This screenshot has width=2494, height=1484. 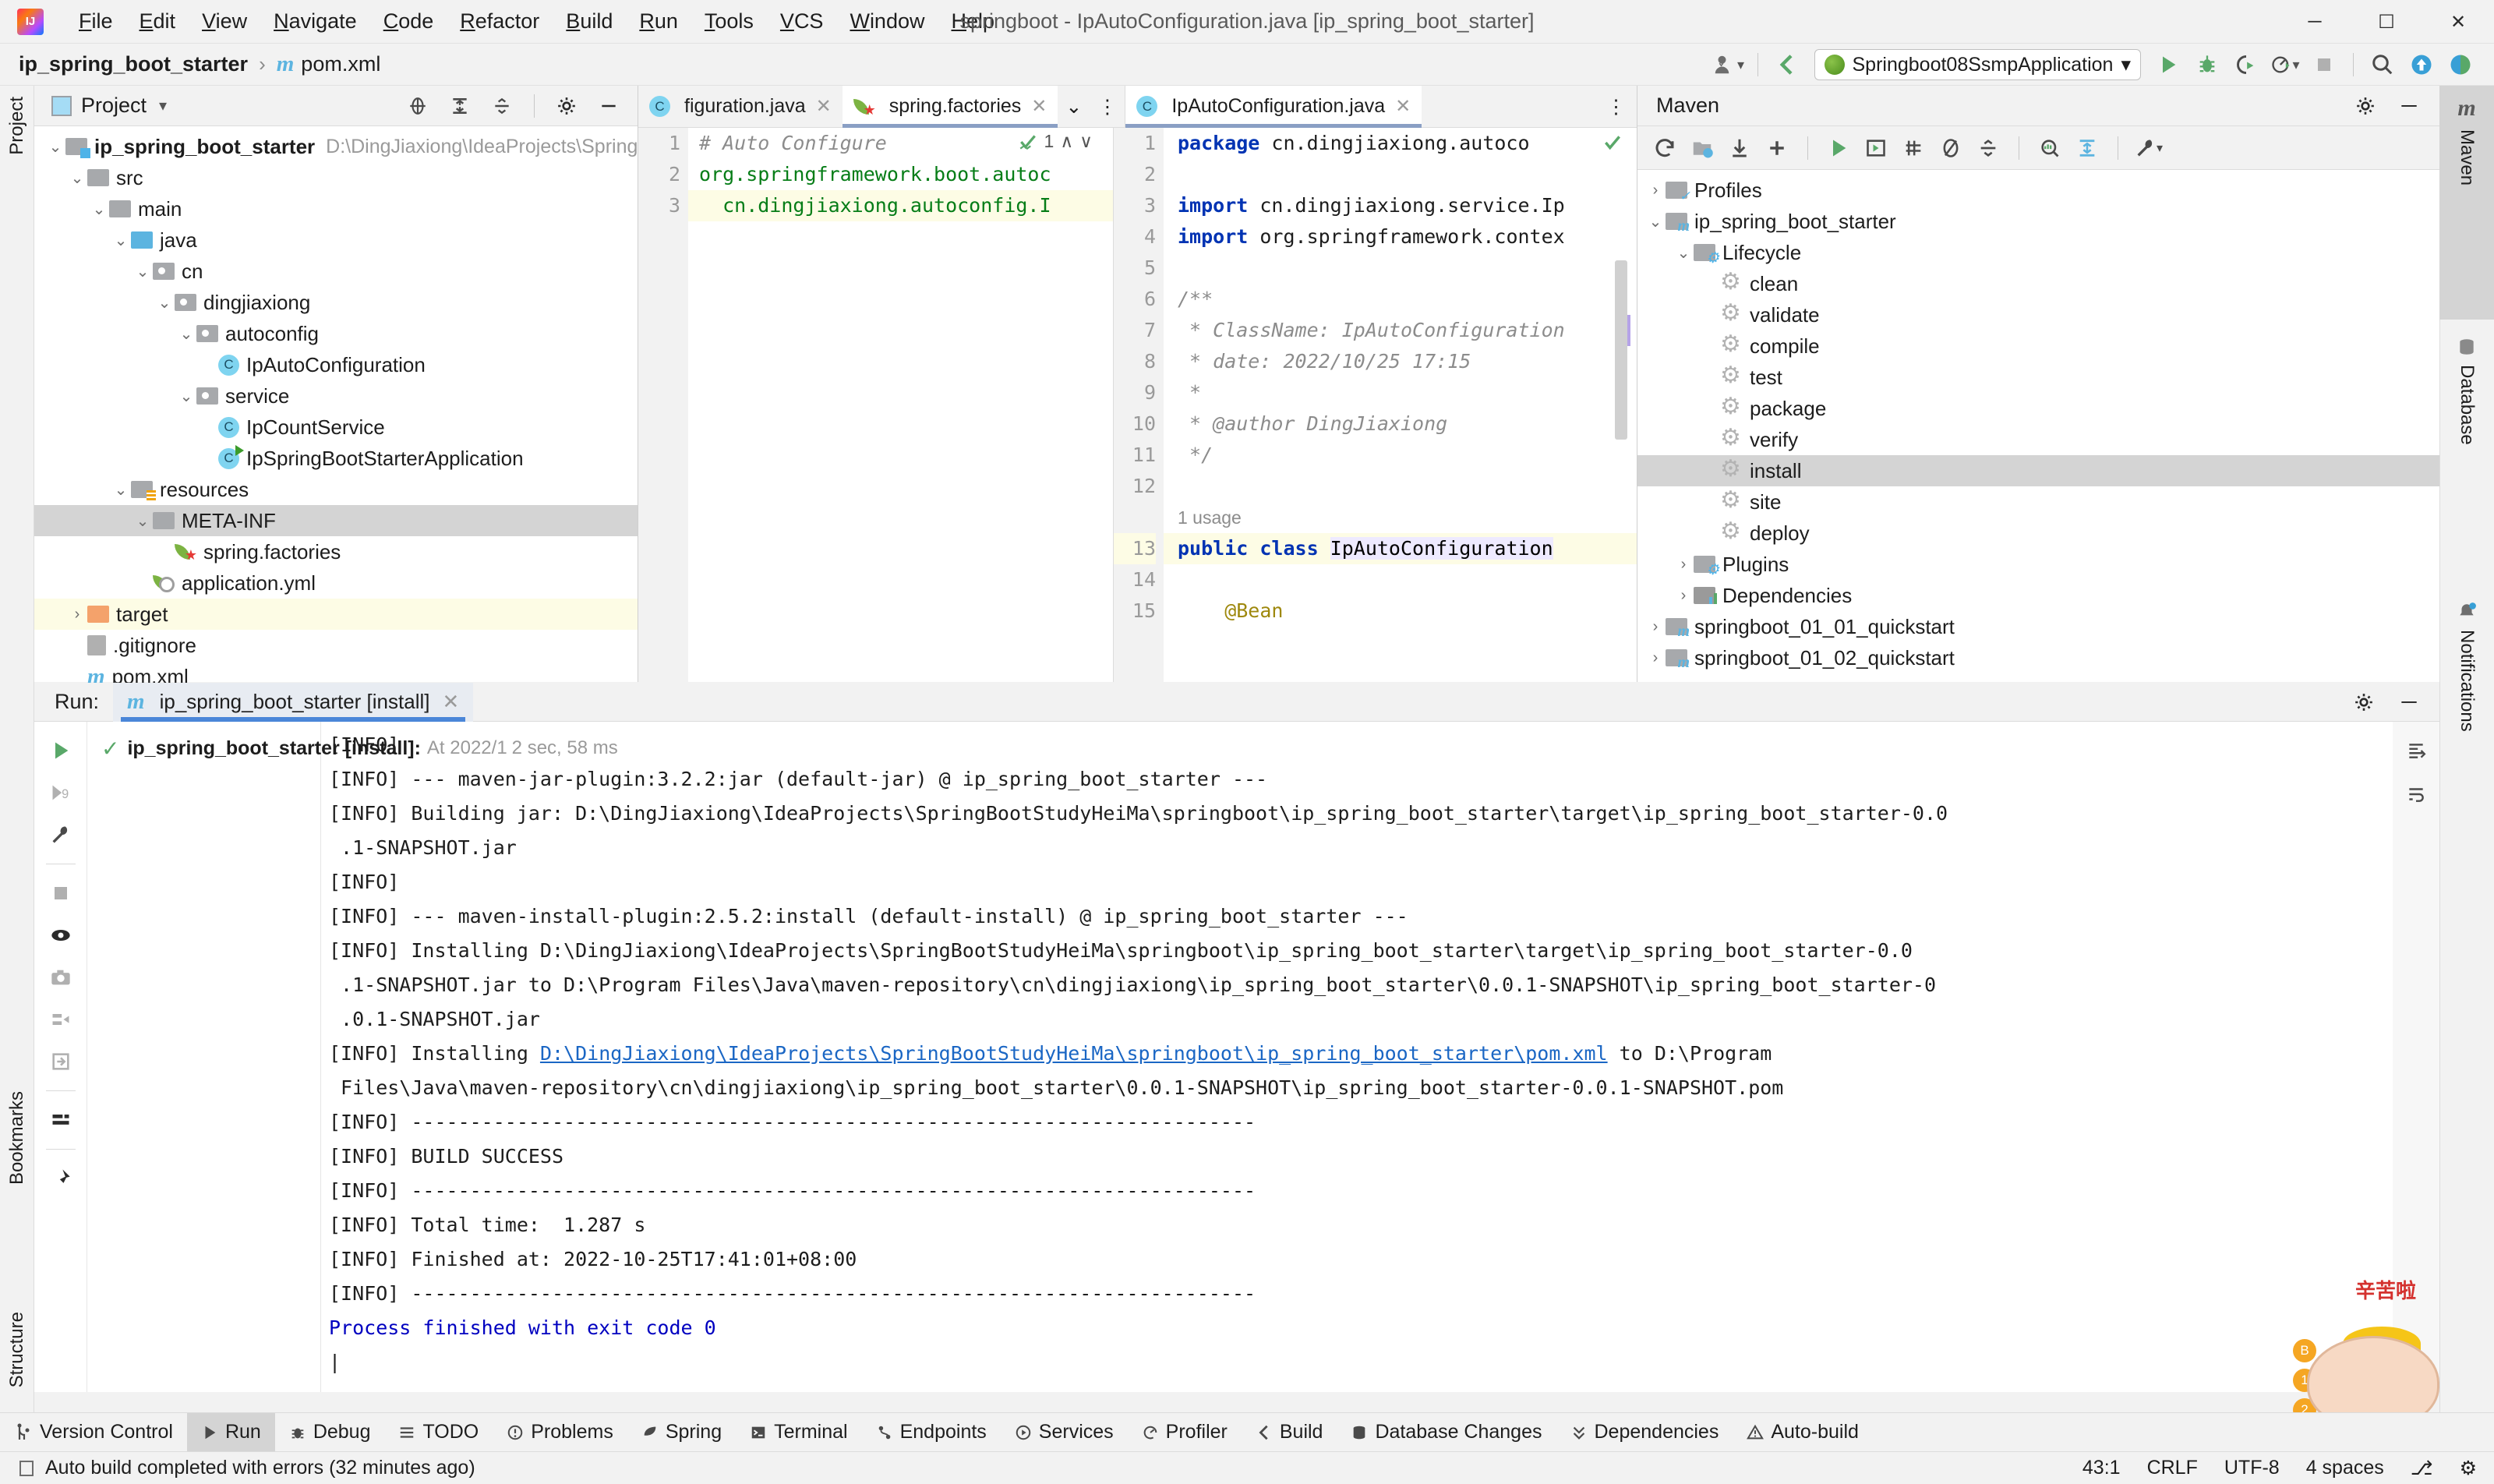 I want to click on project-tree-row: C IpSpringBootStarterApplication, so click(x=336, y=458).